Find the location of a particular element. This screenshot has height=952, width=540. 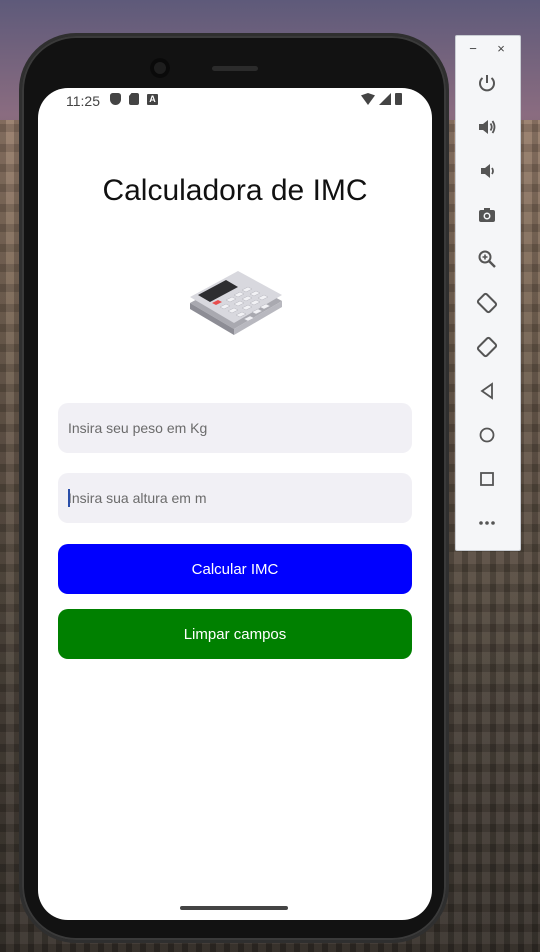

weight-field is located at coordinates (235, 428).